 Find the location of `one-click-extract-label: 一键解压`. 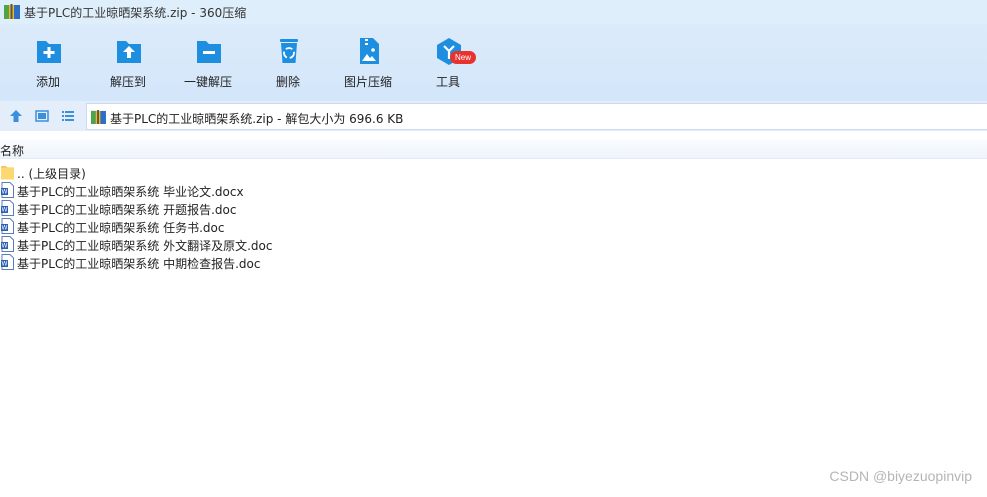

one-click-extract-label: 一键解压 is located at coordinates (207, 82).